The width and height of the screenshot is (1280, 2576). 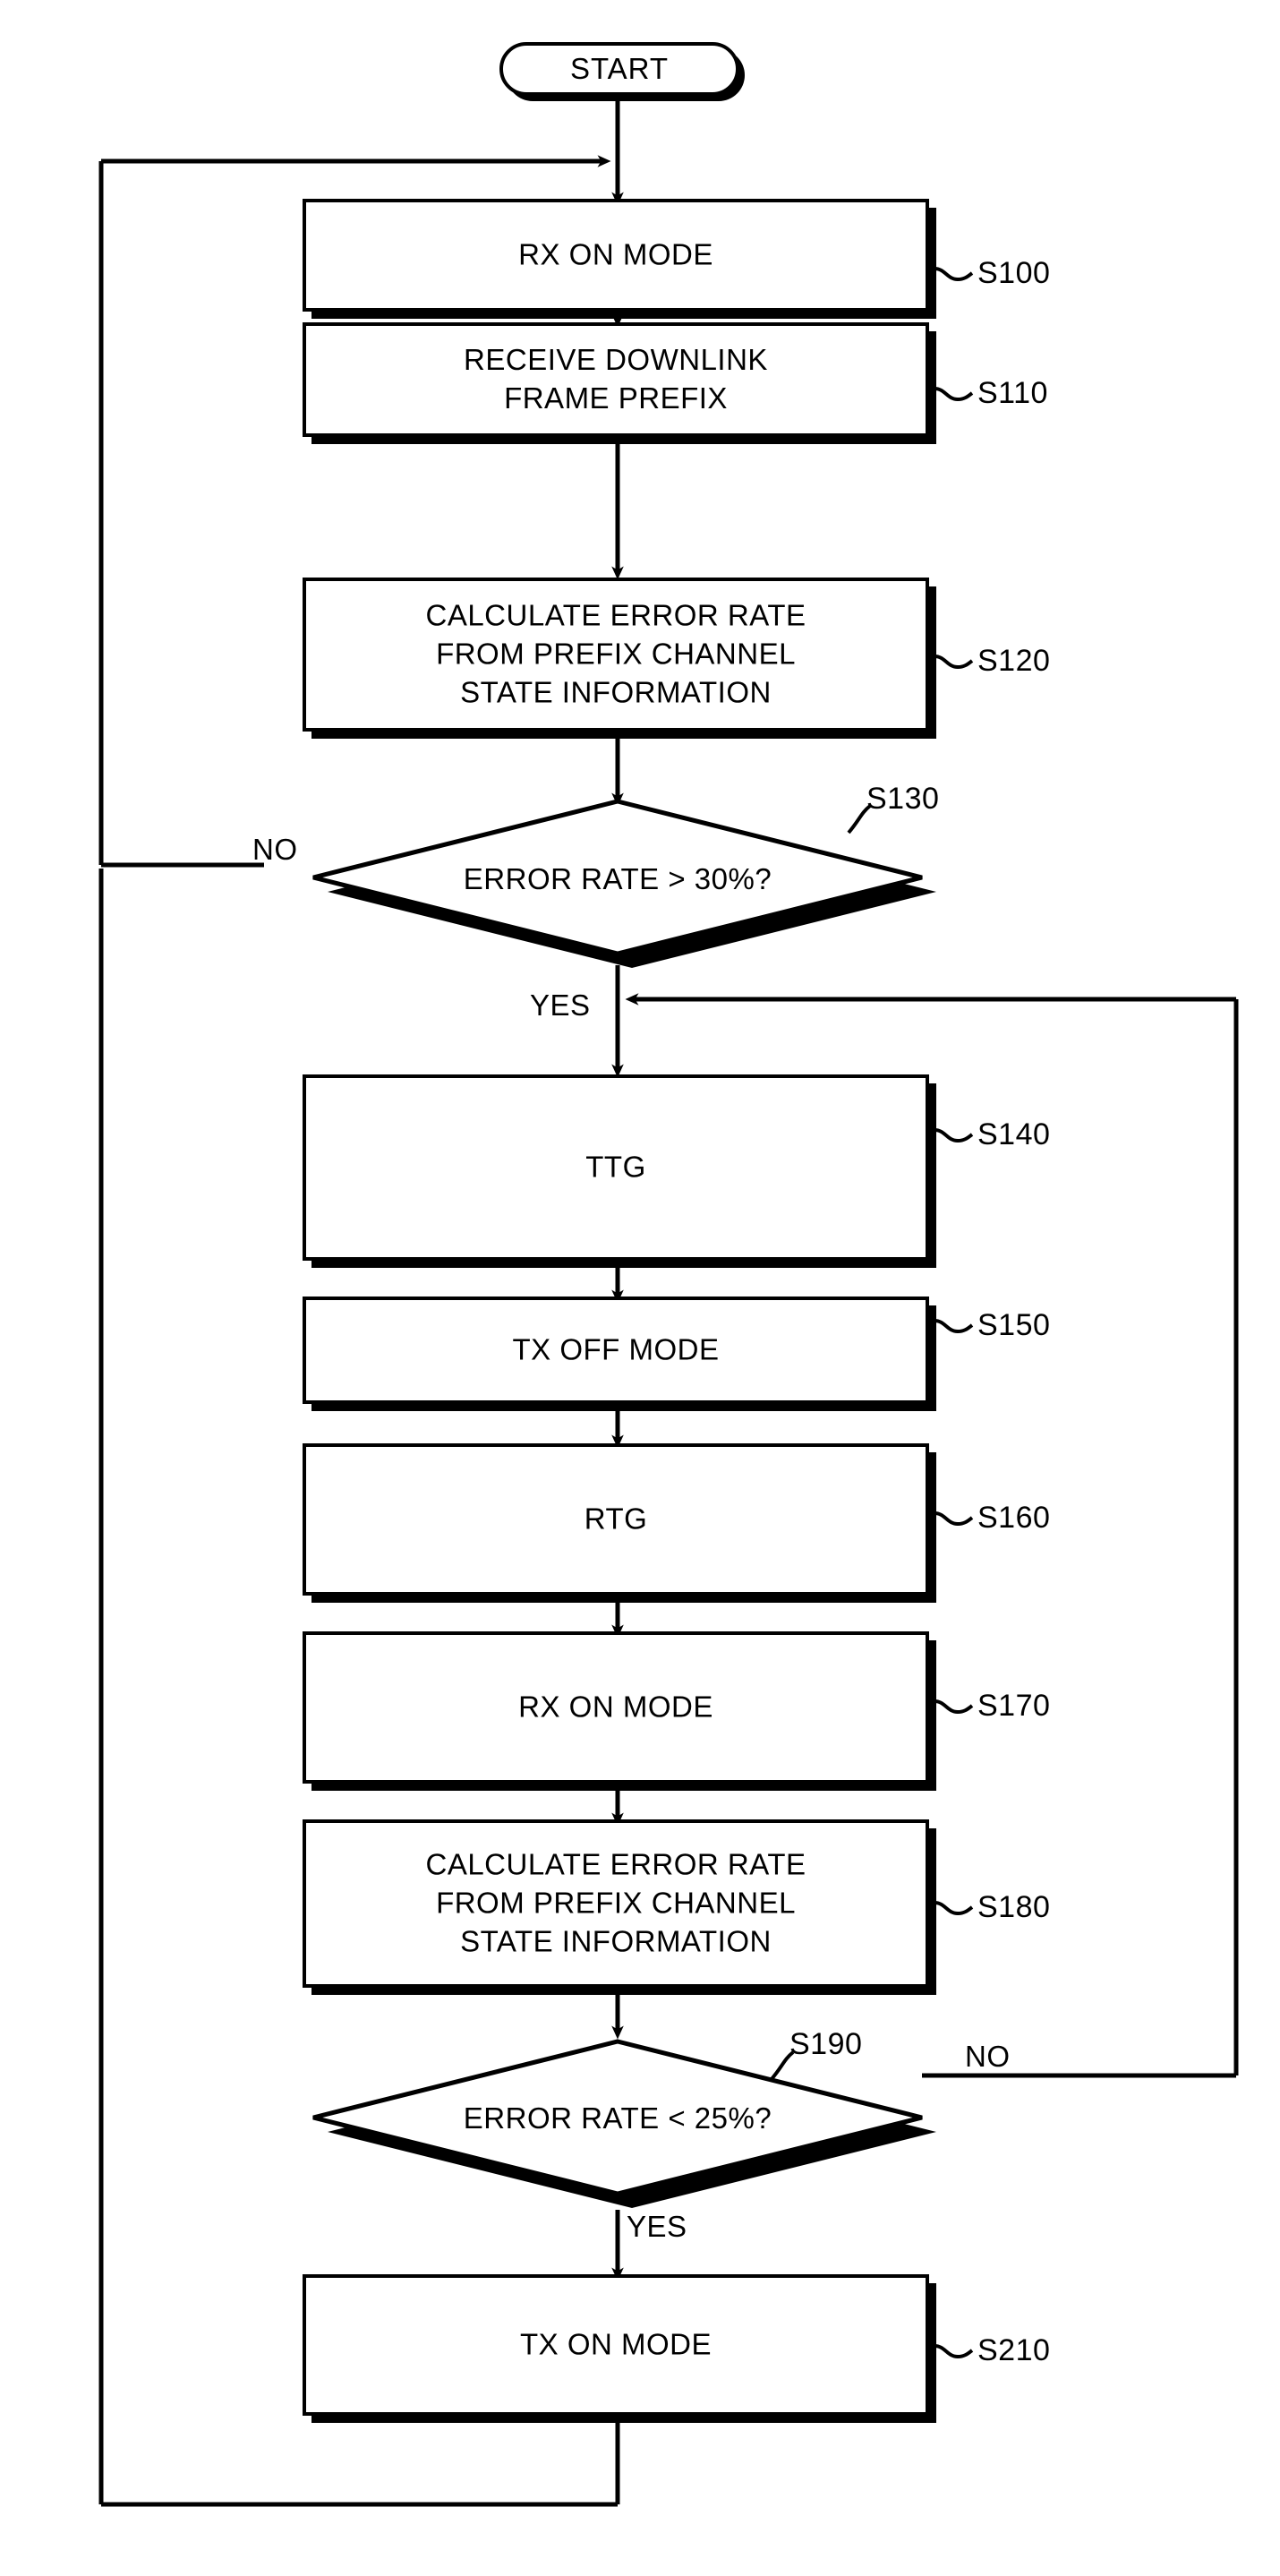 I want to click on node-s100: RX ON MODE, so click(x=616, y=255).